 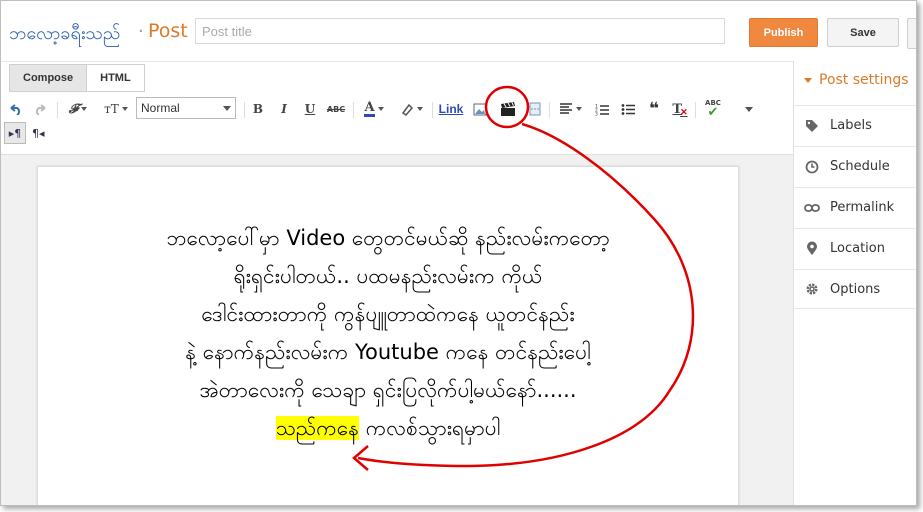 I want to click on jump-break-button, so click(x=535, y=109).